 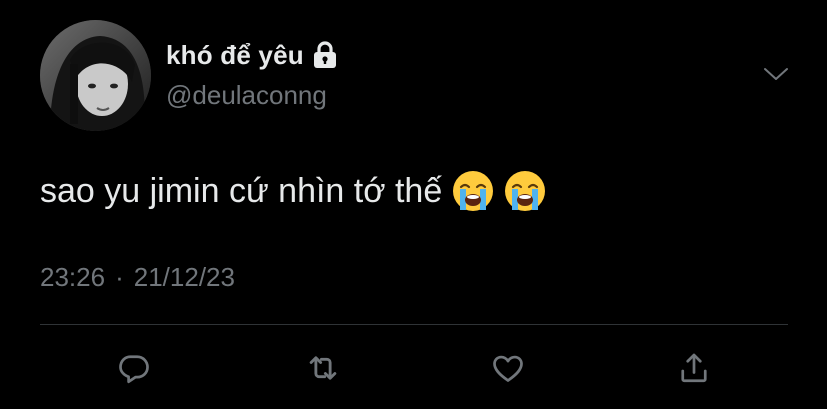 I want to click on tweet-timestamp: 23:26 · 21/12/23, so click(x=137, y=277).